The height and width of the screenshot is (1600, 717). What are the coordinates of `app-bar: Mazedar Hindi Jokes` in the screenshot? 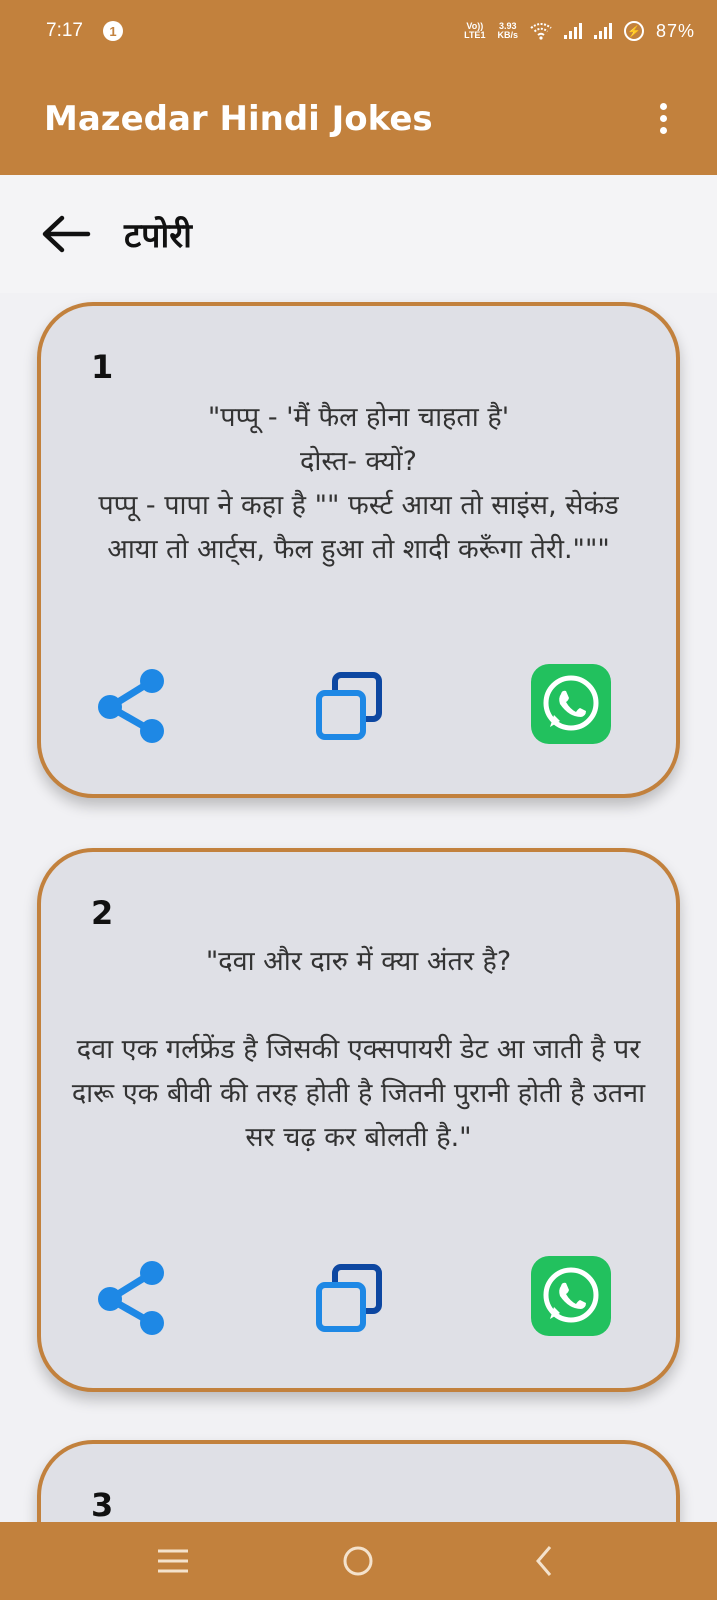 It's located at (358, 118).